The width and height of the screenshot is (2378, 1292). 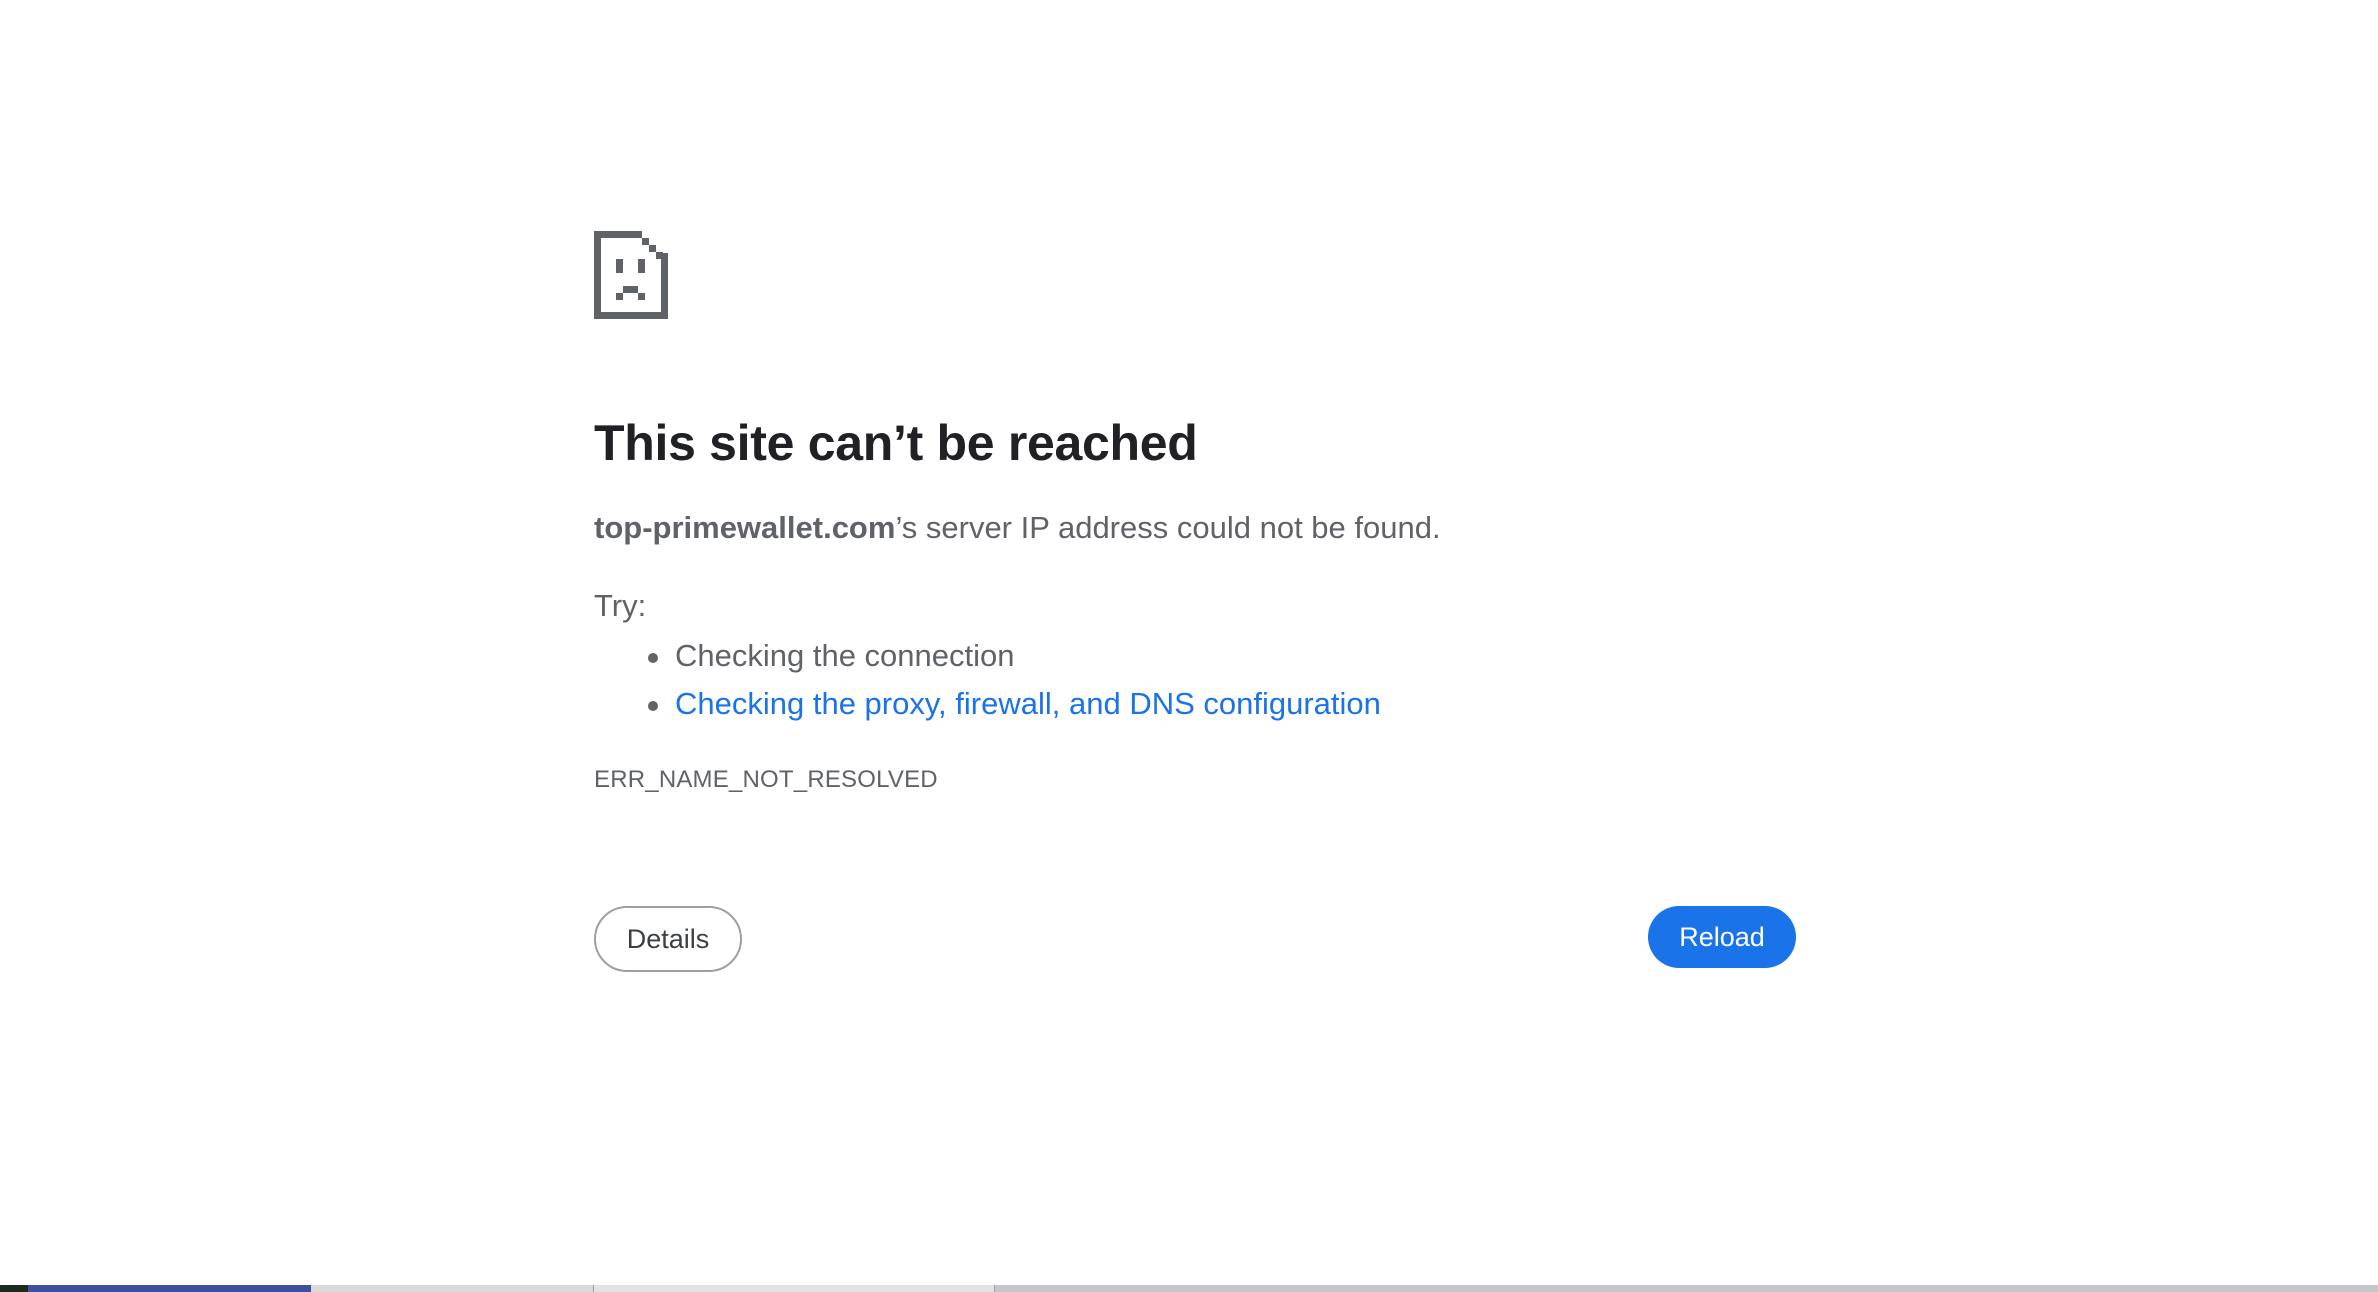 I want to click on host-name: top-primewallet.com, so click(x=745, y=527).